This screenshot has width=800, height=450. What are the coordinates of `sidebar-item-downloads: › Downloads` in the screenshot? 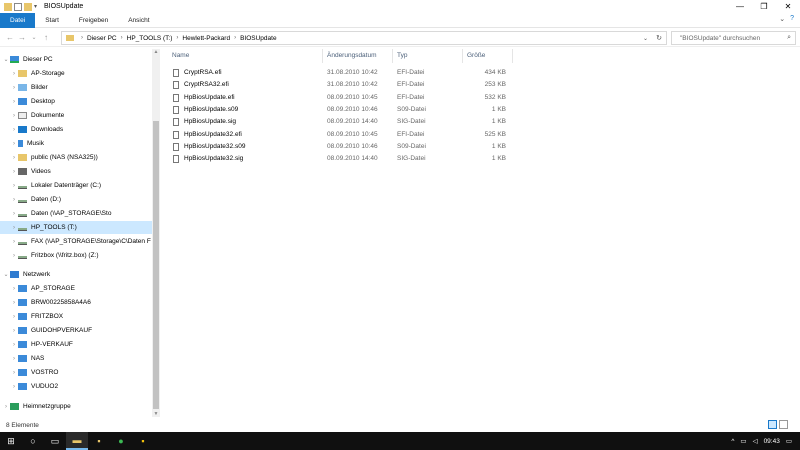 It's located at (76, 129).